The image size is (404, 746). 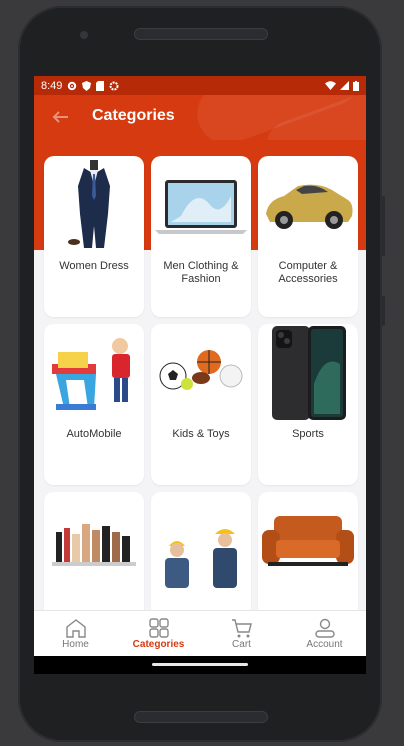 What do you see at coordinates (87, 85) in the screenshot?
I see `shield-icon` at bounding box center [87, 85].